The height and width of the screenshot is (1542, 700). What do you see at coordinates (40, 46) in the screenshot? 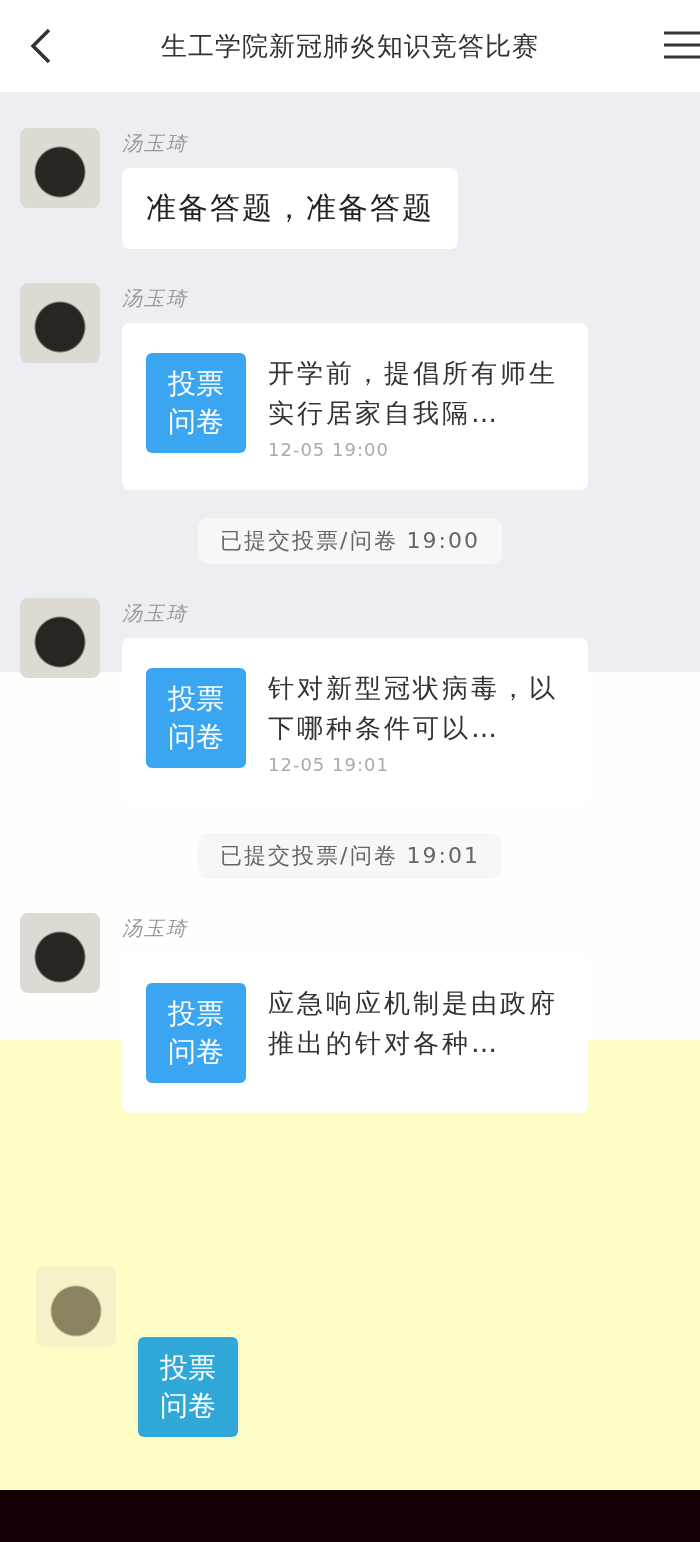
I see `back-icon` at bounding box center [40, 46].